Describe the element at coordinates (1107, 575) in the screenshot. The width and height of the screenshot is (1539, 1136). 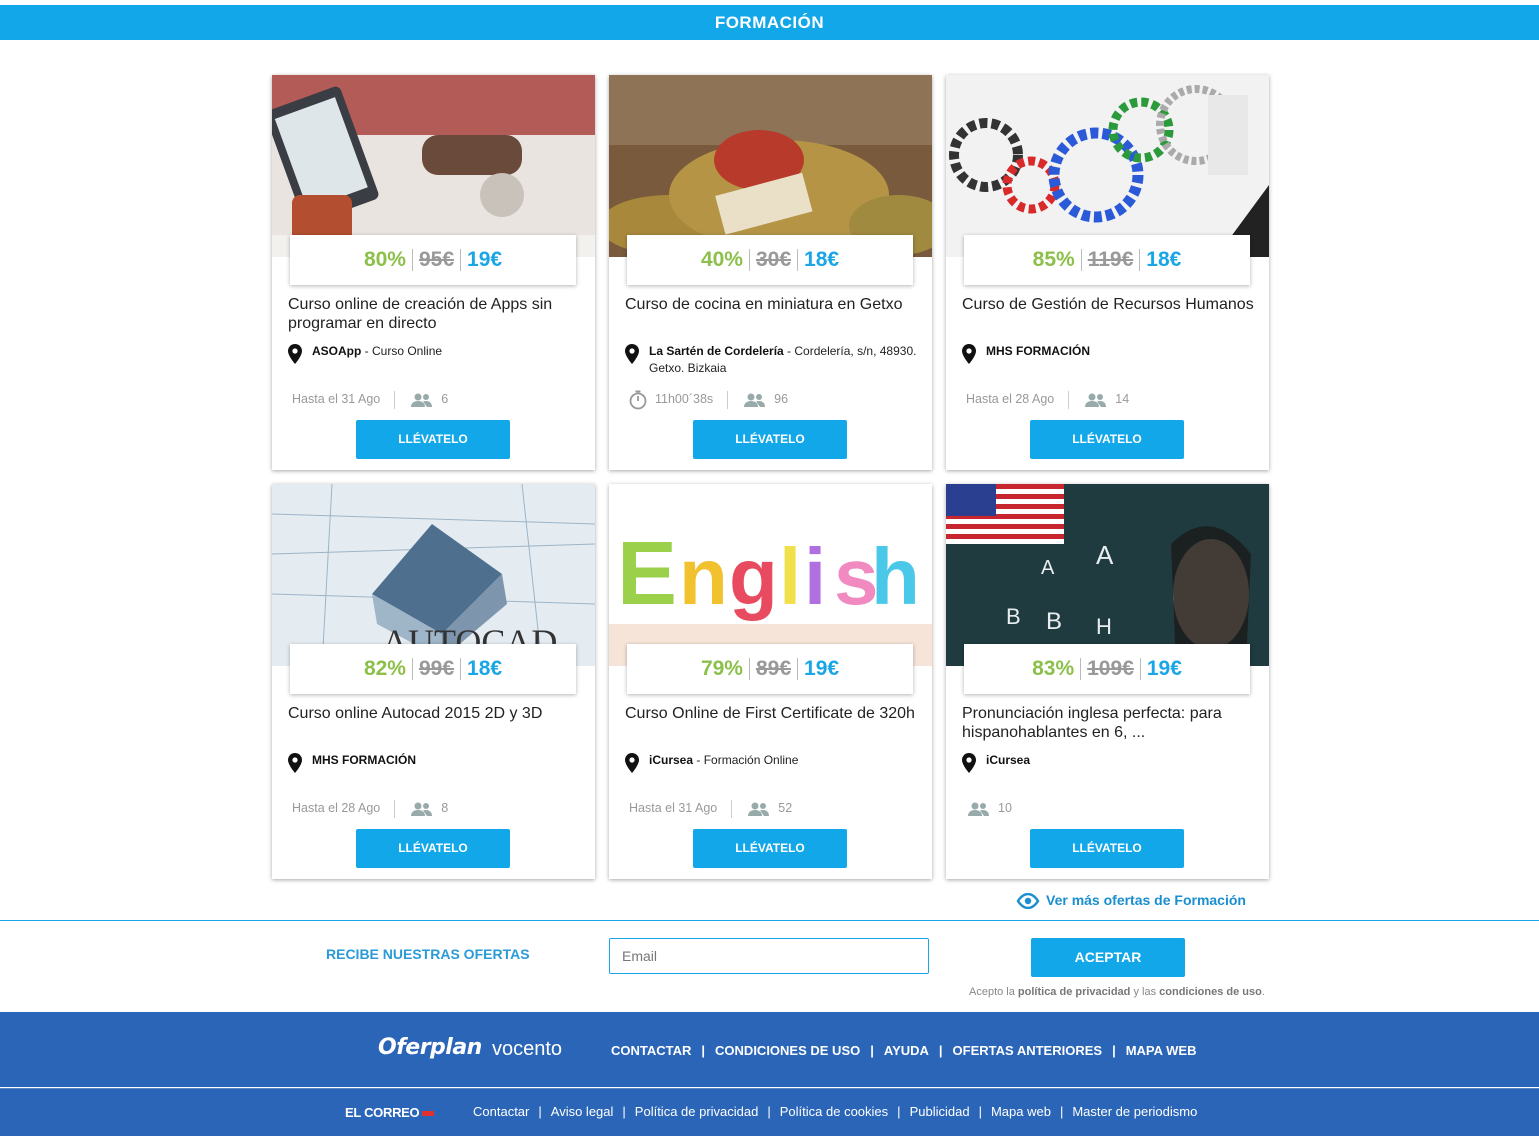
I see `english-pronunciation-photo: B A A B H` at that location.